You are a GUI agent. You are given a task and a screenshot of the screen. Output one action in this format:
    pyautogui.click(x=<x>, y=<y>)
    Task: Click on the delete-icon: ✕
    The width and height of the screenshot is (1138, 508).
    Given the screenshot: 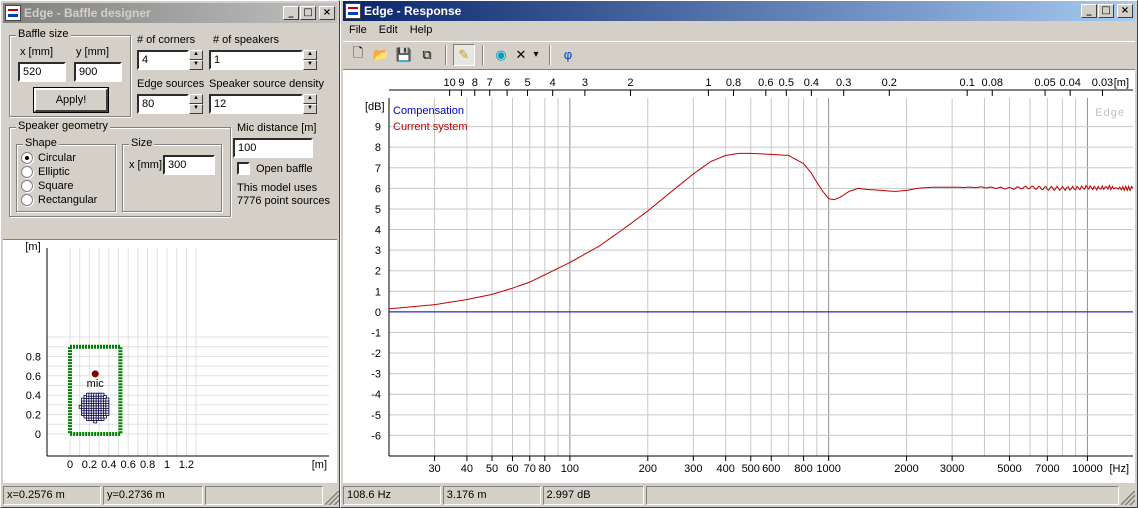 What is the action you would take?
    pyautogui.click(x=521, y=55)
    